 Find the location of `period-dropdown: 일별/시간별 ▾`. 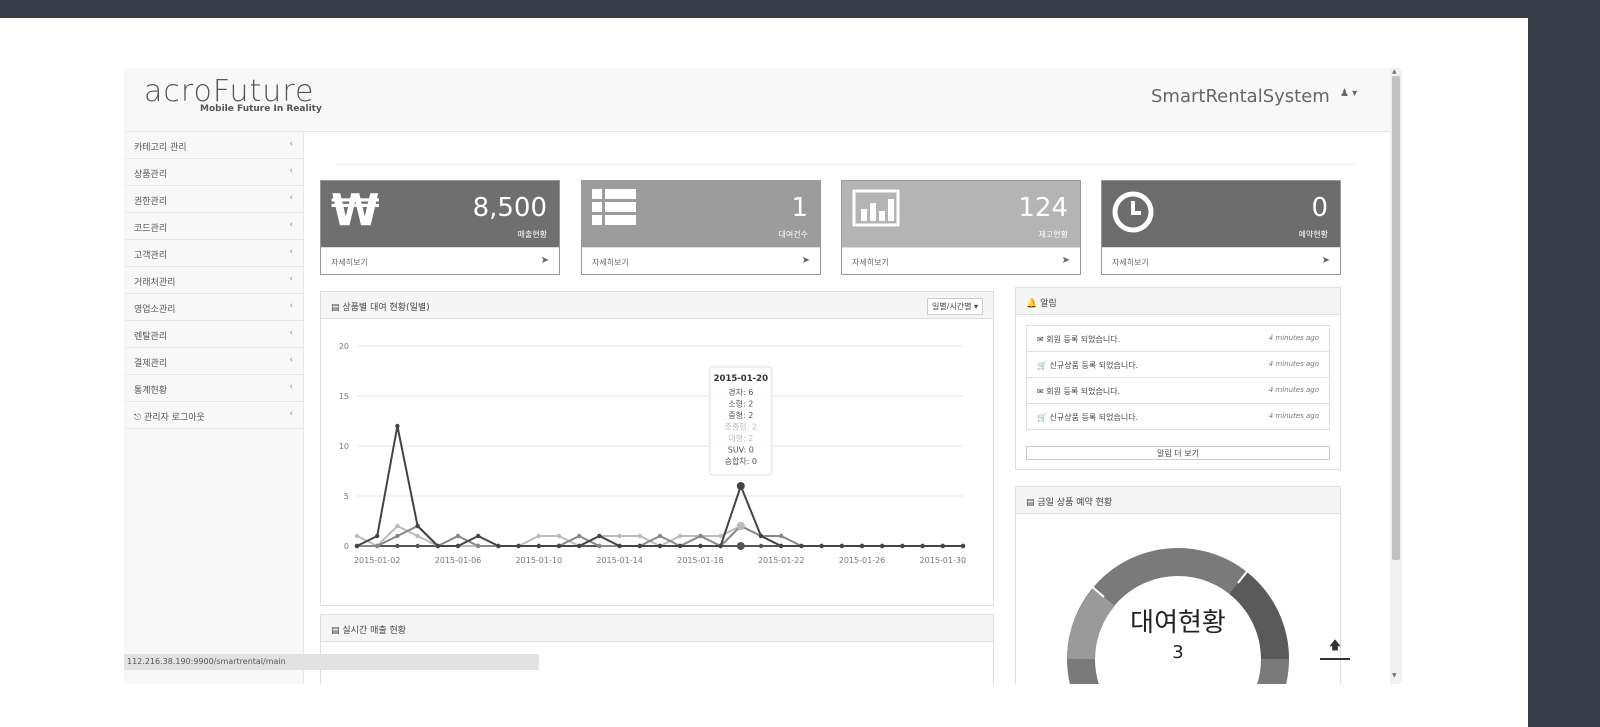

period-dropdown: 일별/시간별 ▾ is located at coordinates (954, 306).